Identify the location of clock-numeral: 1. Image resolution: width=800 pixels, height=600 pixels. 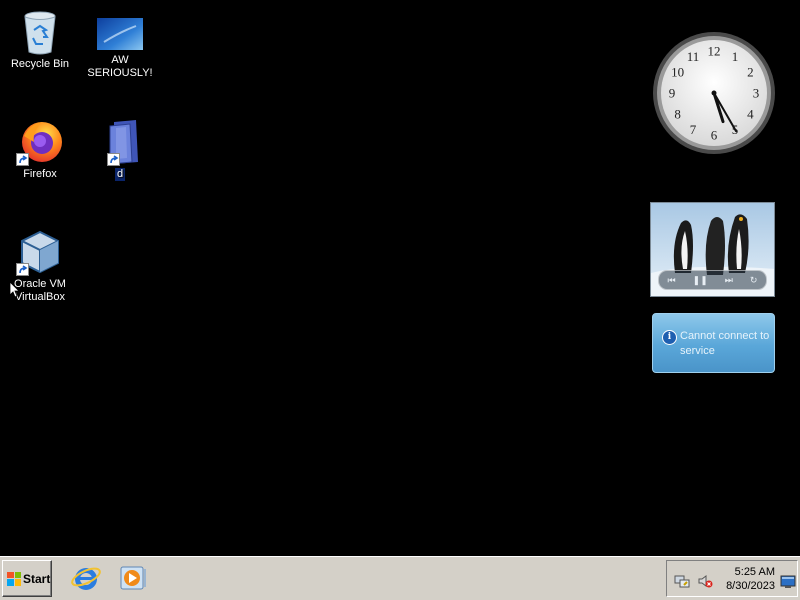
(735, 56).